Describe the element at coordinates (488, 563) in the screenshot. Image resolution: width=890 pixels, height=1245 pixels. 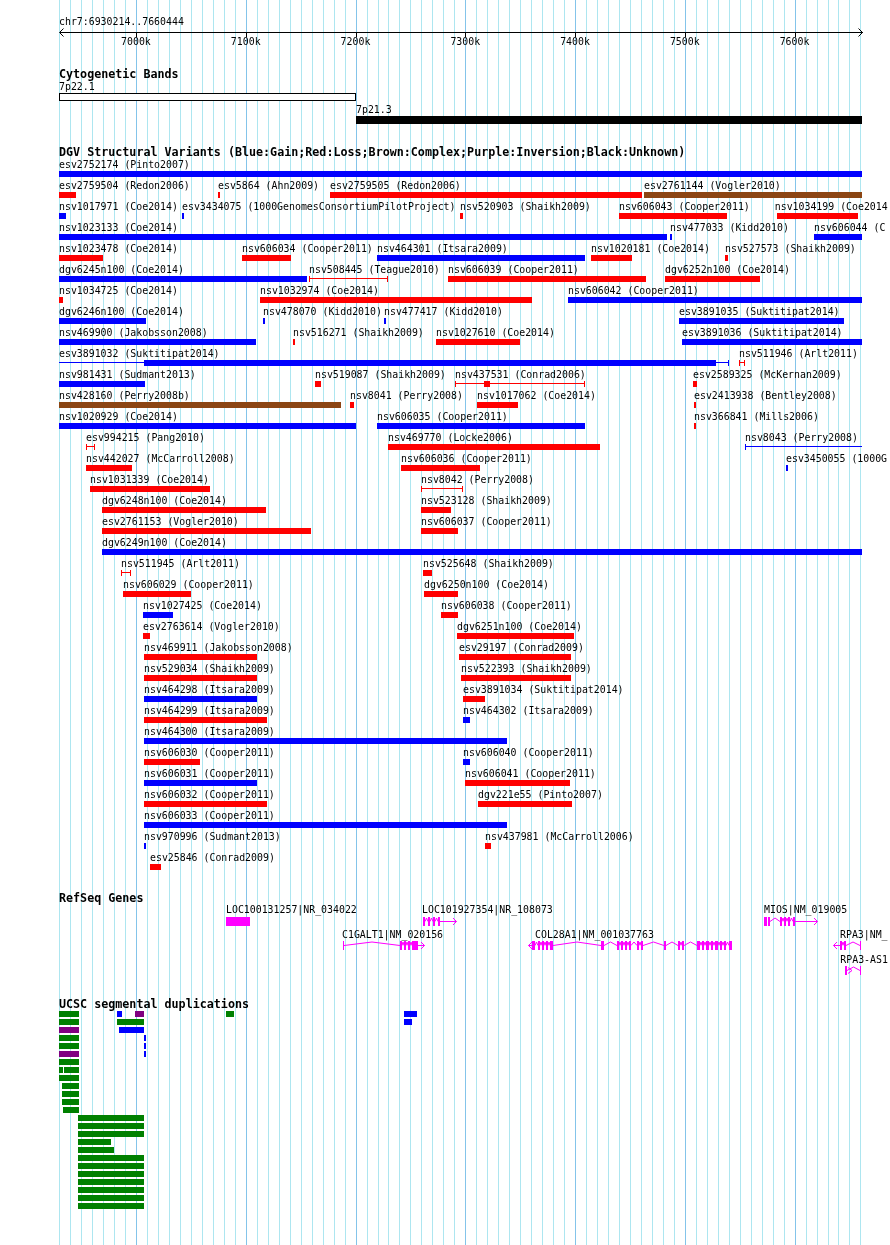
I see `variant-label: nsv525648 (Shaikh2009)` at that location.